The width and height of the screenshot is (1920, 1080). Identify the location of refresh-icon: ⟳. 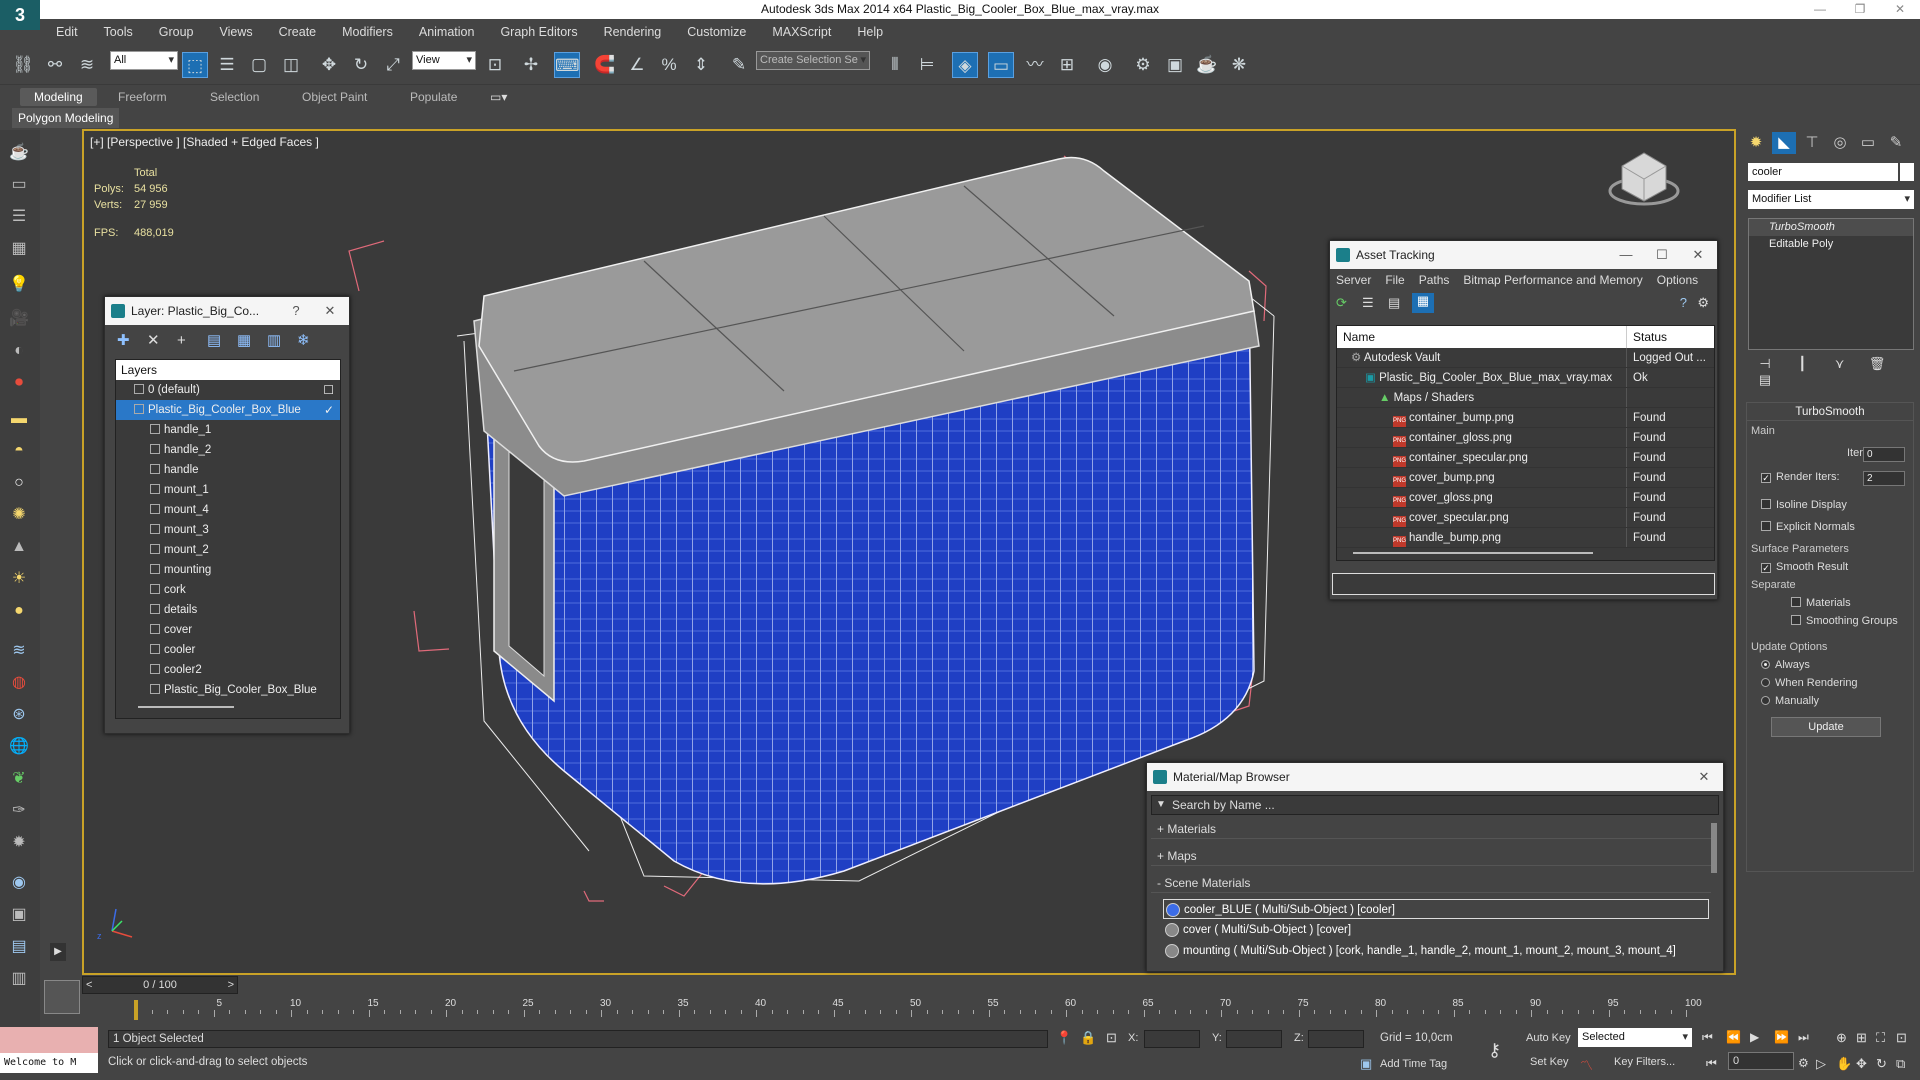
(1341, 303).